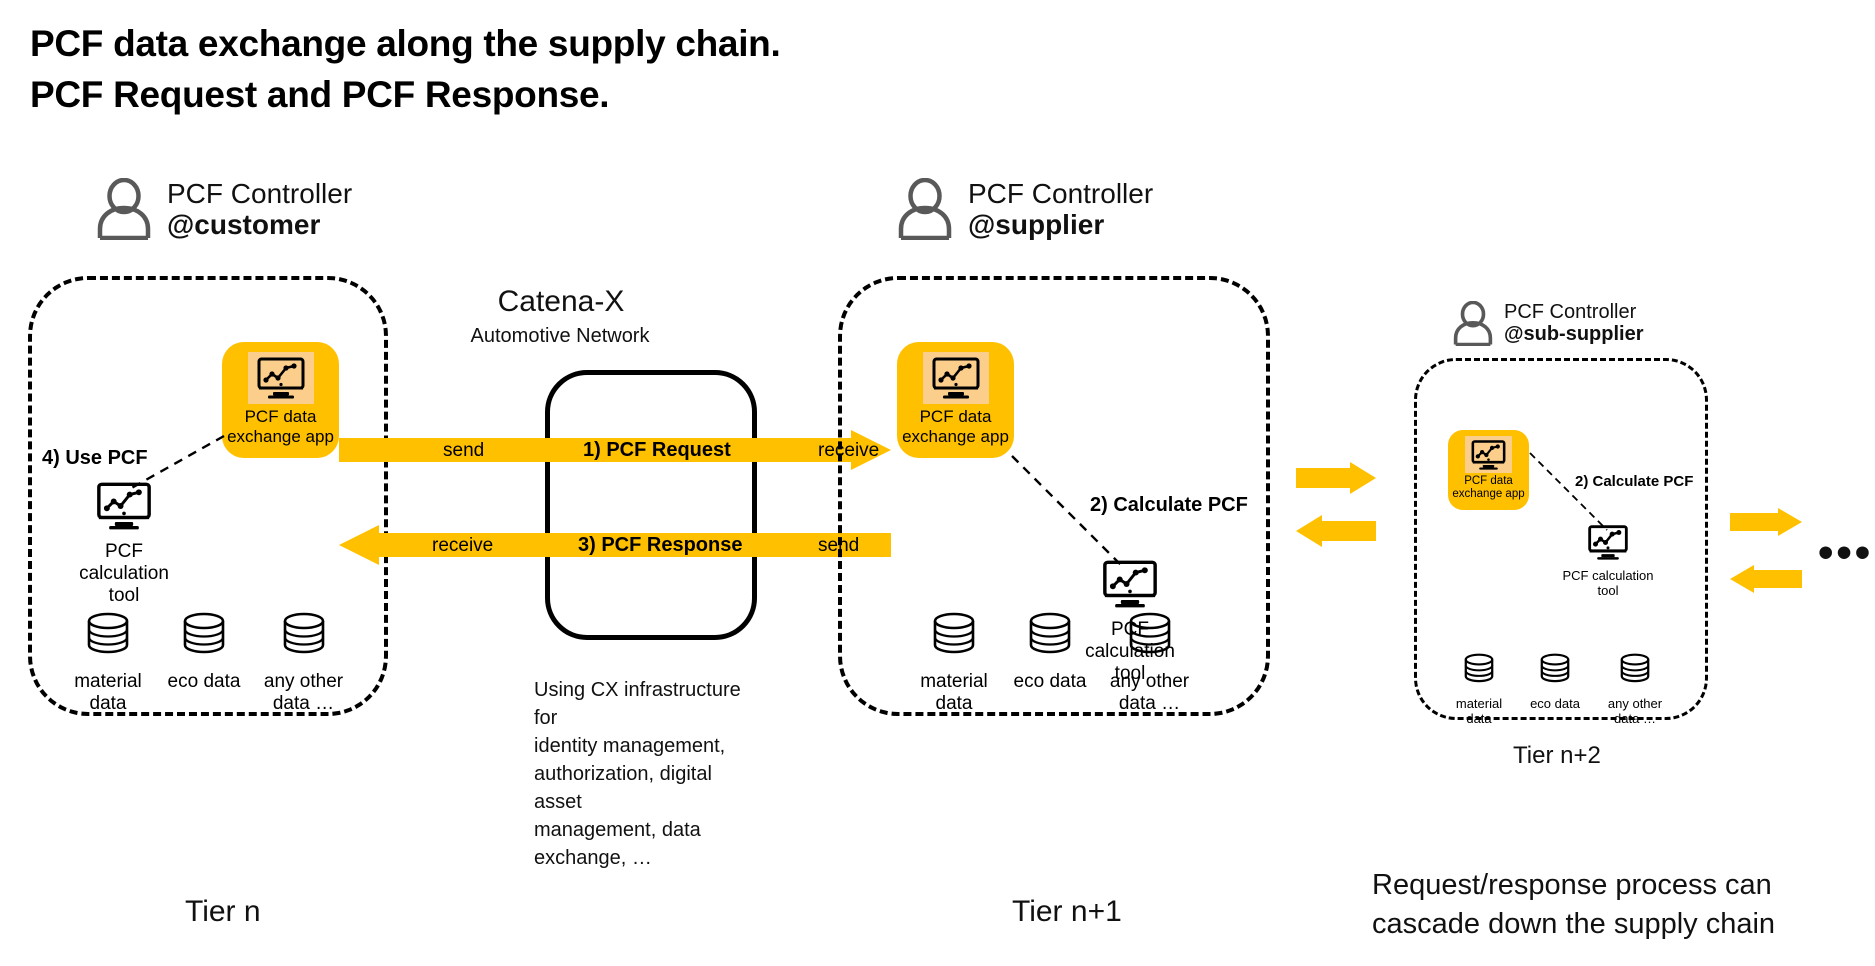 This screenshot has width=1875, height=966. Describe the element at coordinates (660, 545) in the screenshot. I see `flow-name-label-2: 3) PCF Response` at that location.